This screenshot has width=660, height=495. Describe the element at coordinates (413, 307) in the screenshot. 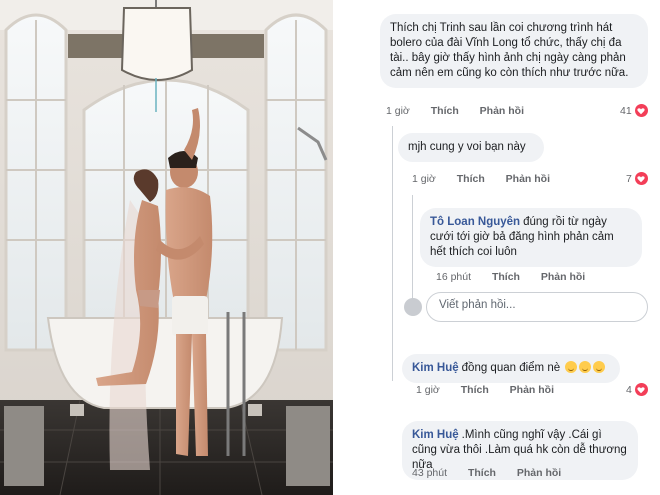

I see `avatar` at that location.